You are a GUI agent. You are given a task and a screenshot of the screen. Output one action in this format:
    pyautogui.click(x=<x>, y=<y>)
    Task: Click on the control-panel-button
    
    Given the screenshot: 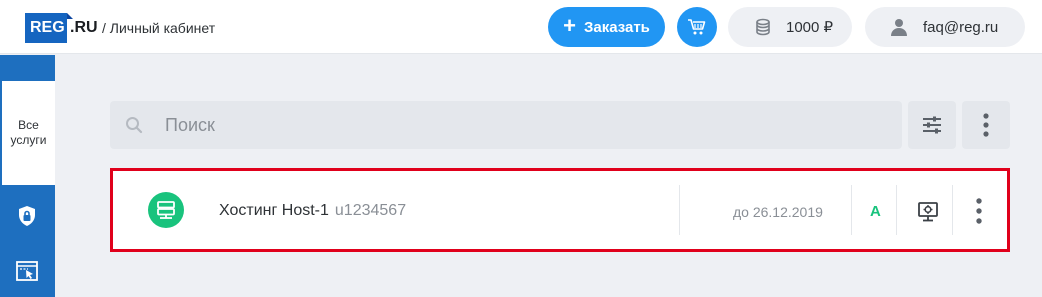 What is the action you would take?
    pyautogui.click(x=928, y=212)
    